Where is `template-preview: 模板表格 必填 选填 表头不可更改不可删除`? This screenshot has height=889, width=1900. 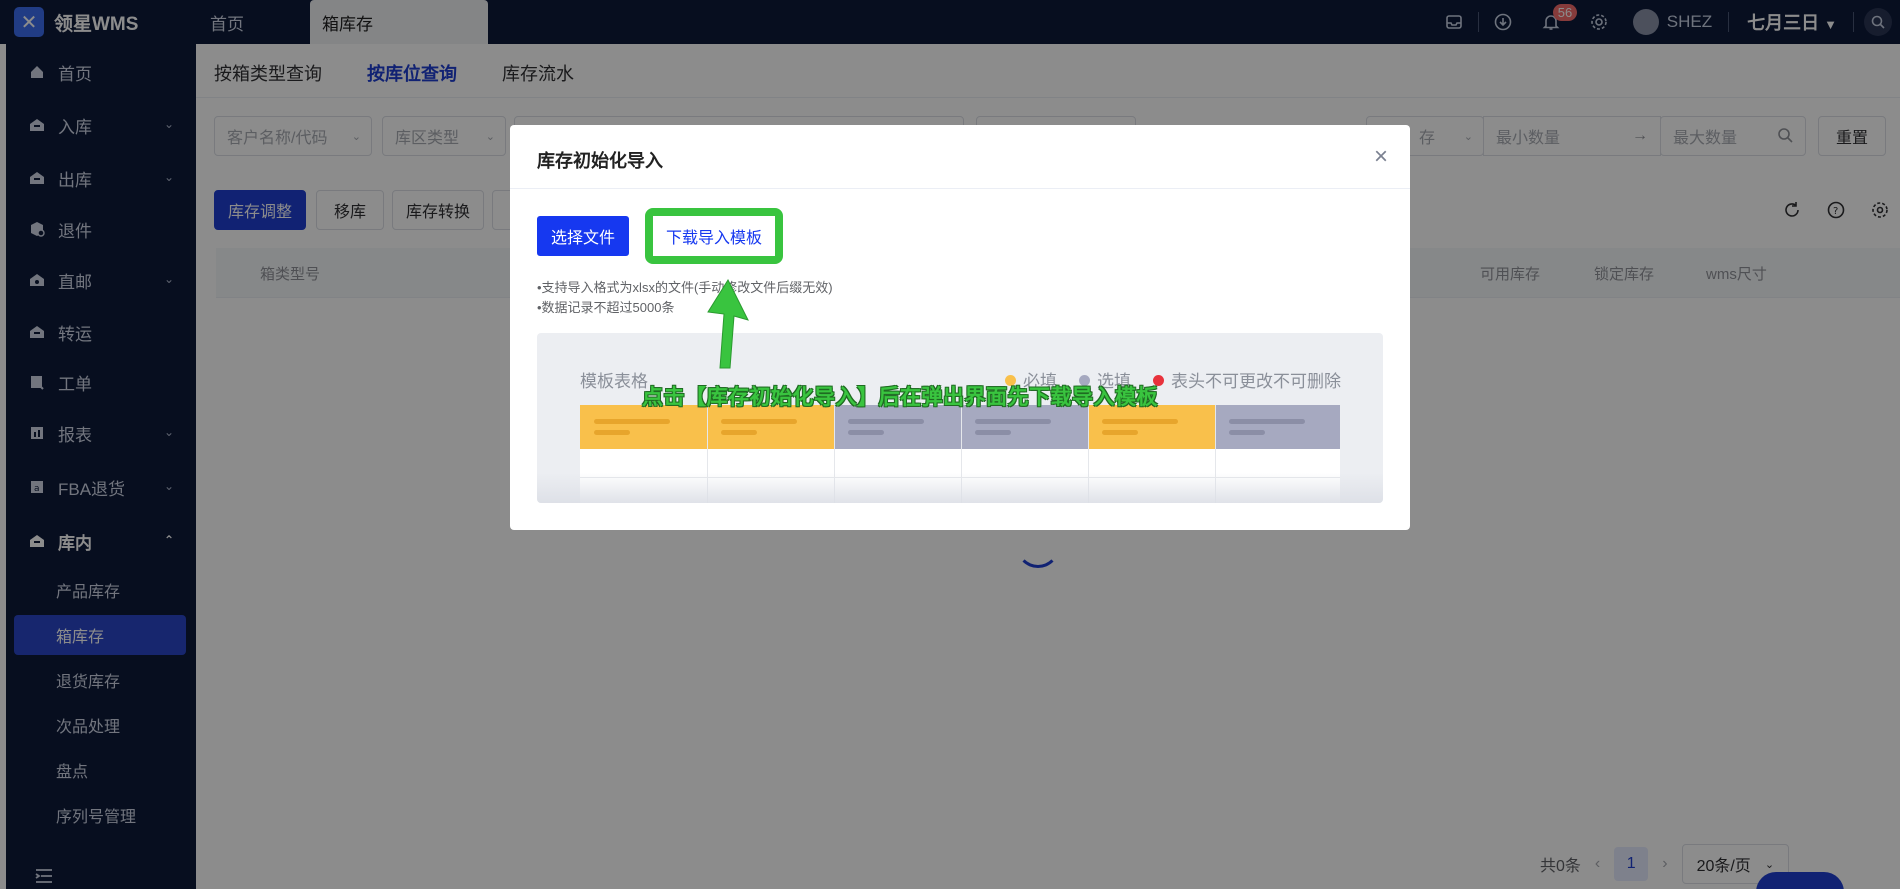 template-preview: 模板表格 必填 选填 表头不可更改不可删除 is located at coordinates (960, 418).